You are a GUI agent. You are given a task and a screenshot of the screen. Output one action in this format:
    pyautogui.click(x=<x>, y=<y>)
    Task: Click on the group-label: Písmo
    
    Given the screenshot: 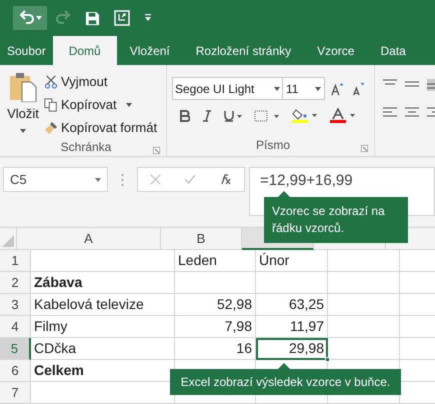 What is the action you would take?
    pyautogui.click(x=273, y=145)
    